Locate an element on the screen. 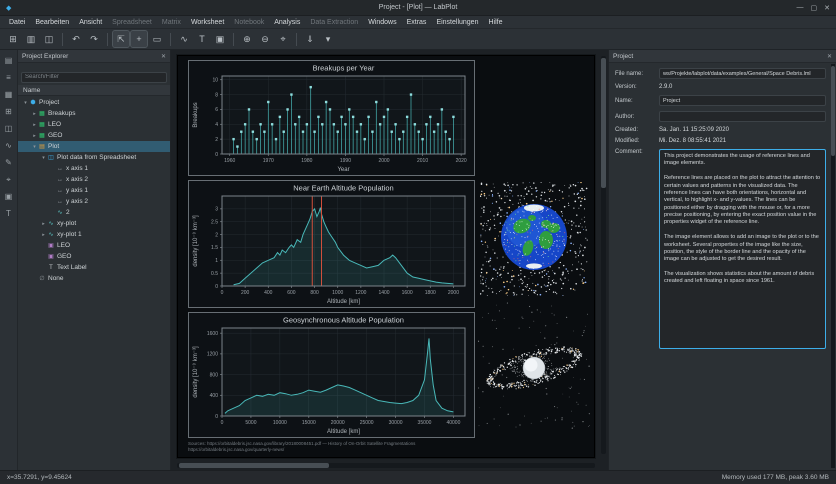 This screenshot has height=484, width=836. close-button: ✕ is located at coordinates (827, 8).